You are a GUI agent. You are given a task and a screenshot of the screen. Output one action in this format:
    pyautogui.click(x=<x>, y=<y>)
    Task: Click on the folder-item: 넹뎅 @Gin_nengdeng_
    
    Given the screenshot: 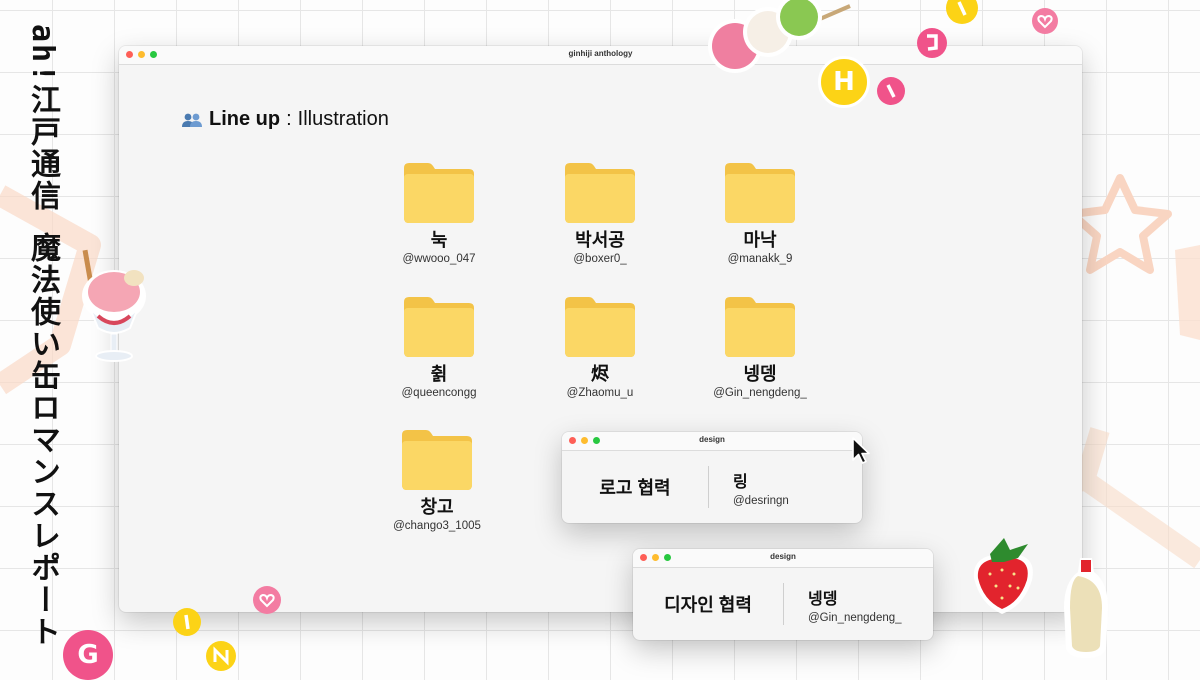 What is the action you would take?
    pyautogui.click(x=760, y=346)
    